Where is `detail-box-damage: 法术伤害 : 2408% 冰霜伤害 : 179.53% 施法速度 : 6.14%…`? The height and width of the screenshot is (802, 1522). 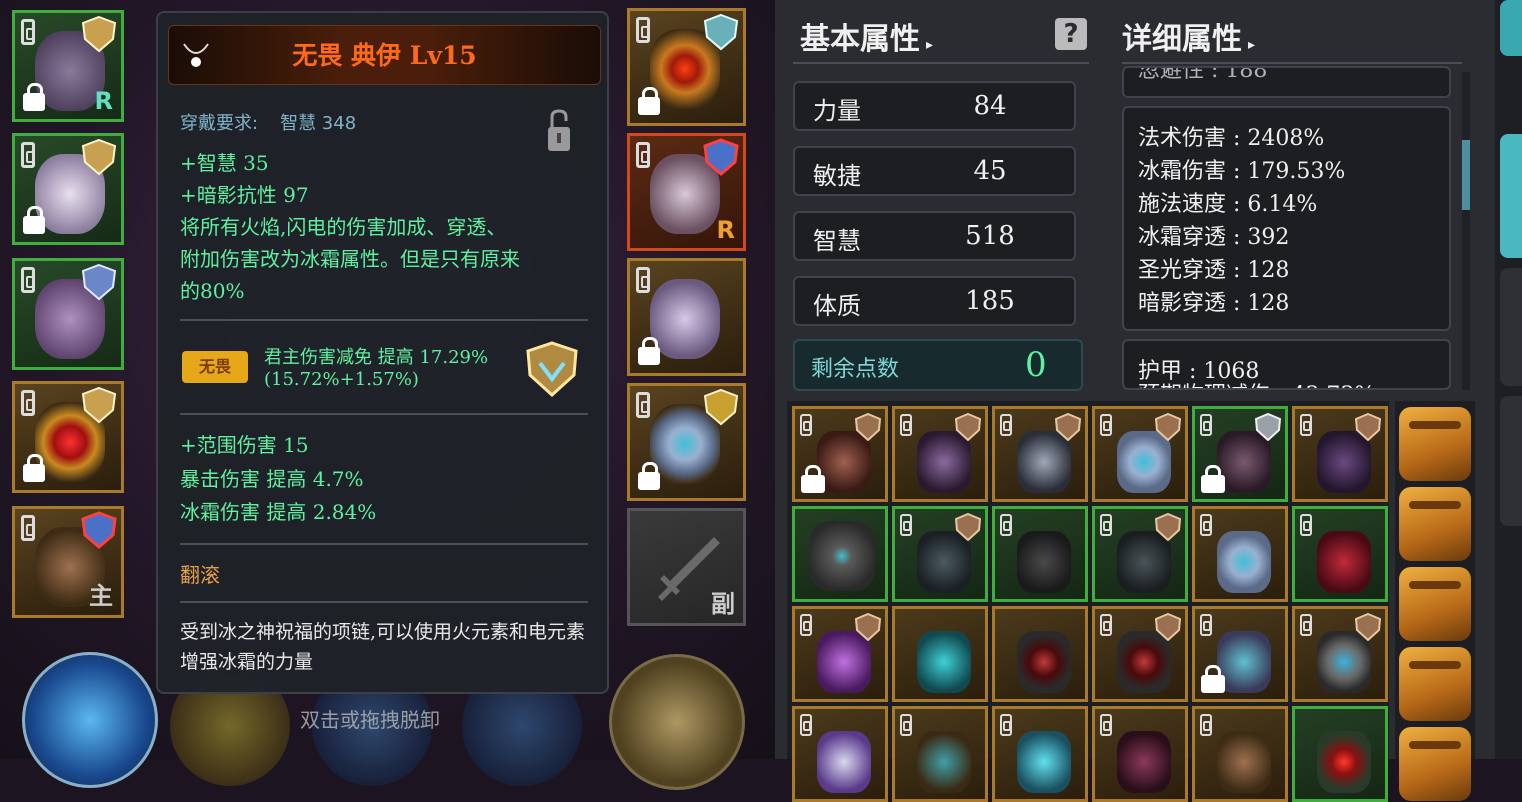 detail-box-damage: 法术伤害 : 2408% 冰霜伤害 : 179.53% 施法速度 : 6.14%… is located at coordinates (1286, 218).